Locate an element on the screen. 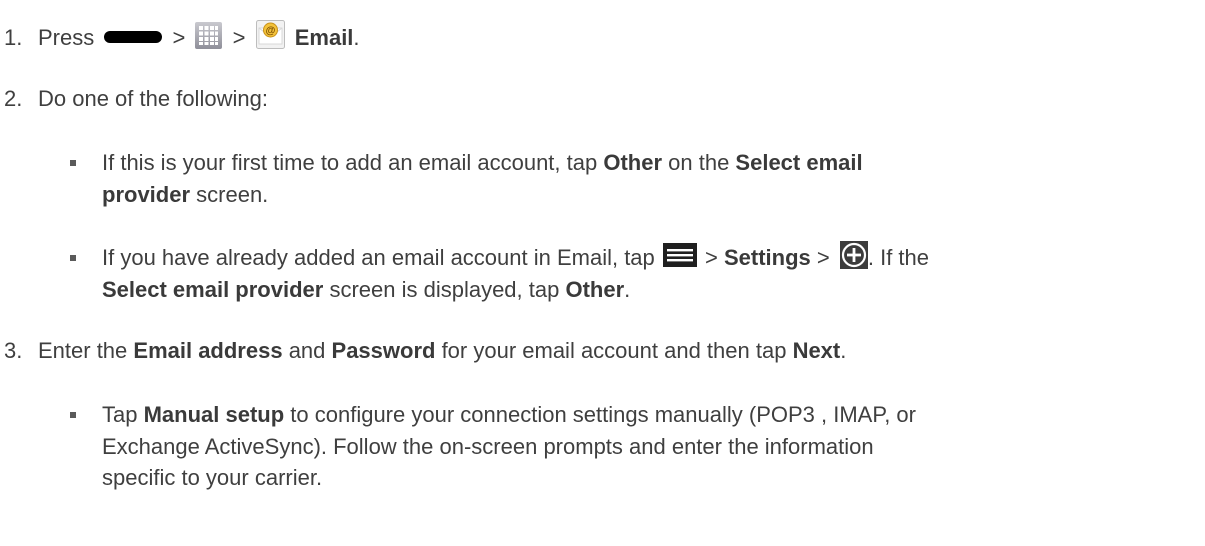 The width and height of the screenshot is (1205, 546). step-2-bullet-1-line-2: provider screen. is located at coordinates (185, 195).